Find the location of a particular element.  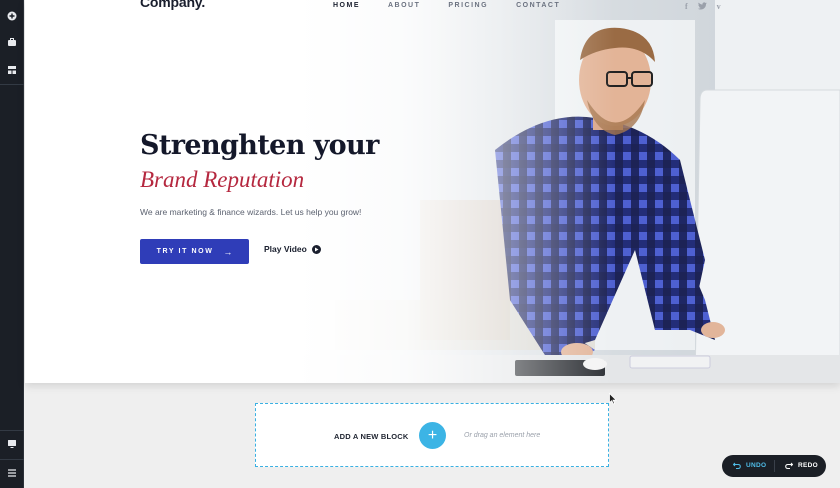

history-controls: UNDO REDO is located at coordinates (774, 466).